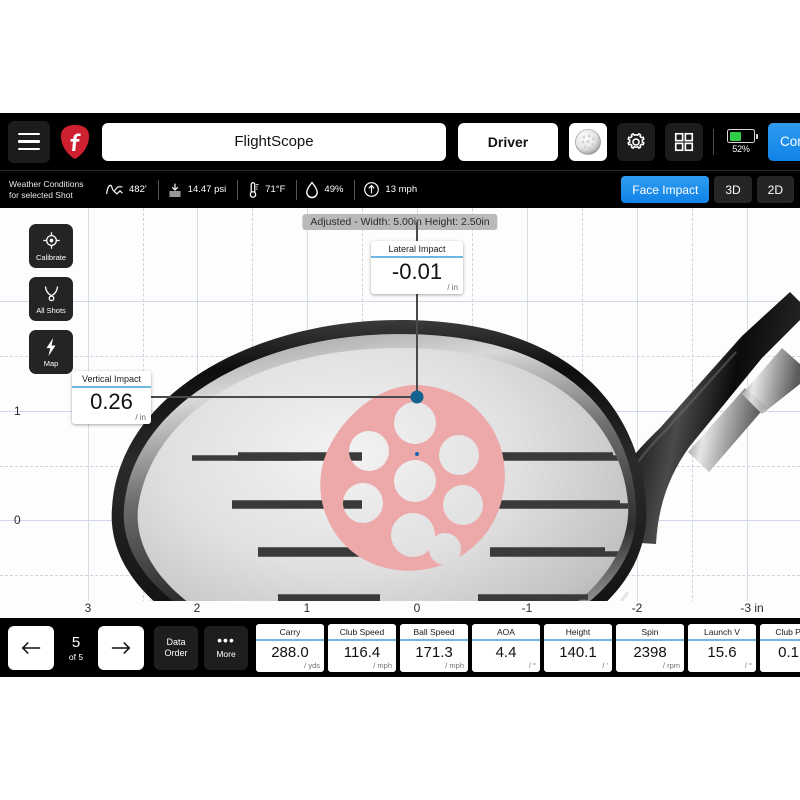 The height and width of the screenshot is (800, 800). I want to click on stat-club-path-value: 0.1R, so click(789, 652).